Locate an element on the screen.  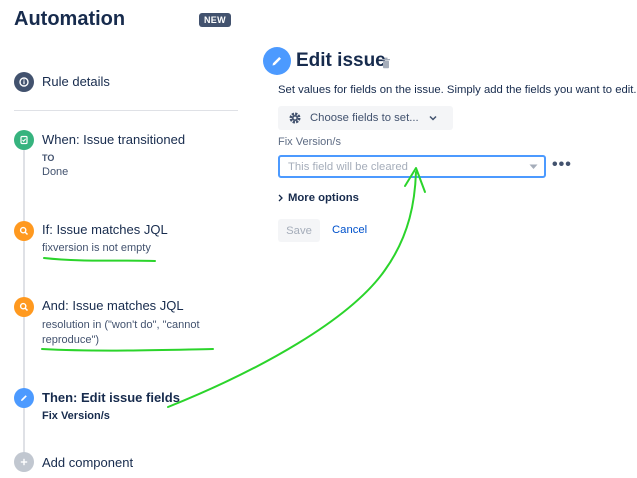
more-options-label: More options is located at coordinates (323, 198).